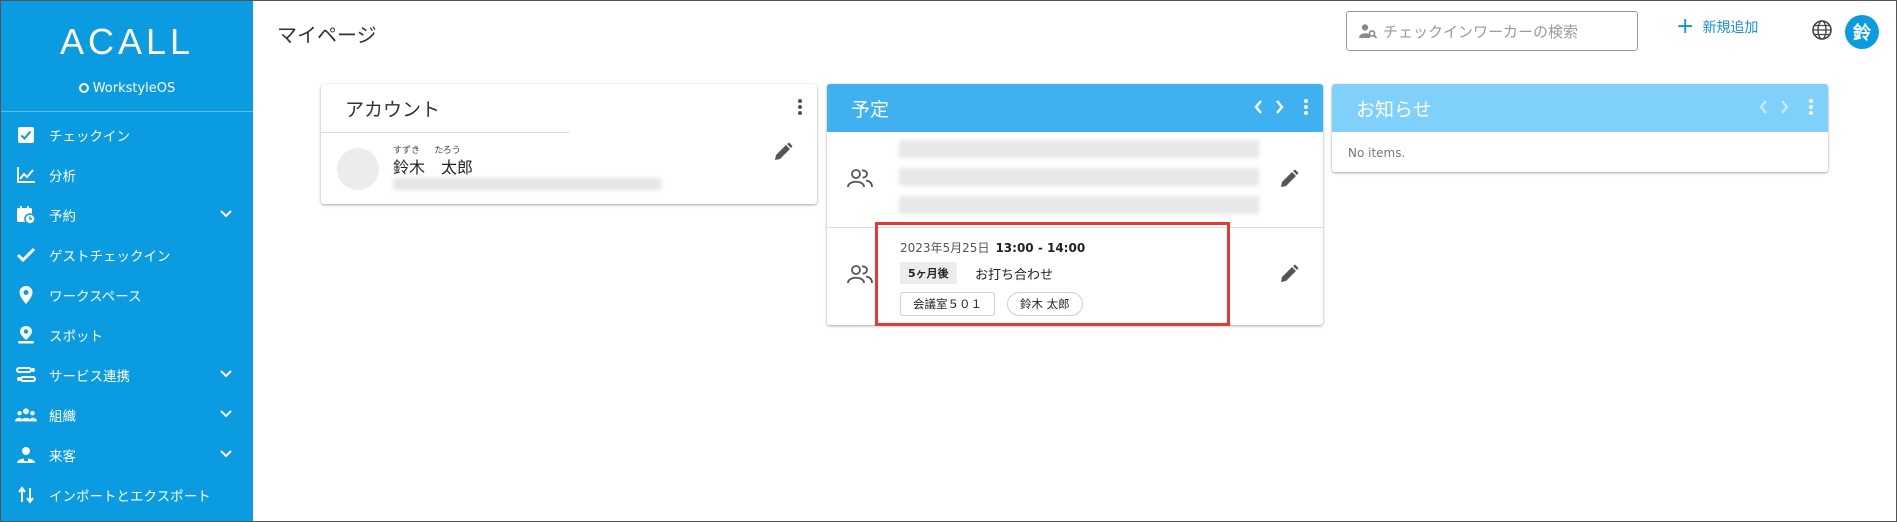 The width and height of the screenshot is (1897, 522). Describe the element at coordinates (62, 417) in the screenshot. I see `sidebar-item-label: 組織` at that location.